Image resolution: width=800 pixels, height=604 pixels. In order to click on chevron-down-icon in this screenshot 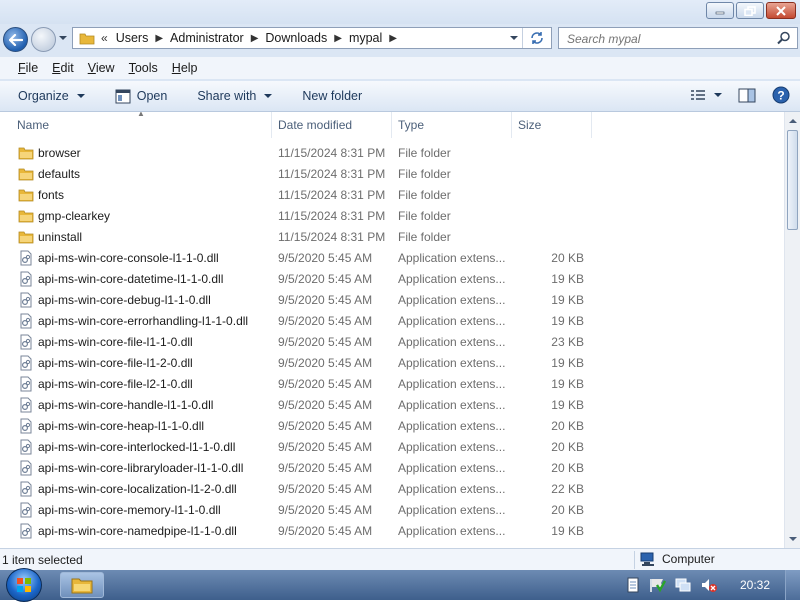, I will do `click(80, 95)`.